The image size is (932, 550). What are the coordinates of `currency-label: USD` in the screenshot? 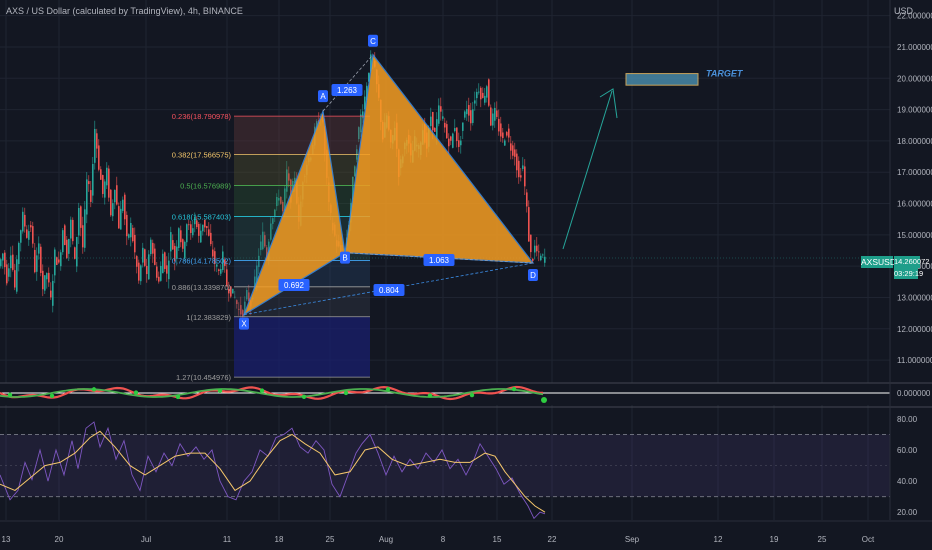 It's located at (904, 11).